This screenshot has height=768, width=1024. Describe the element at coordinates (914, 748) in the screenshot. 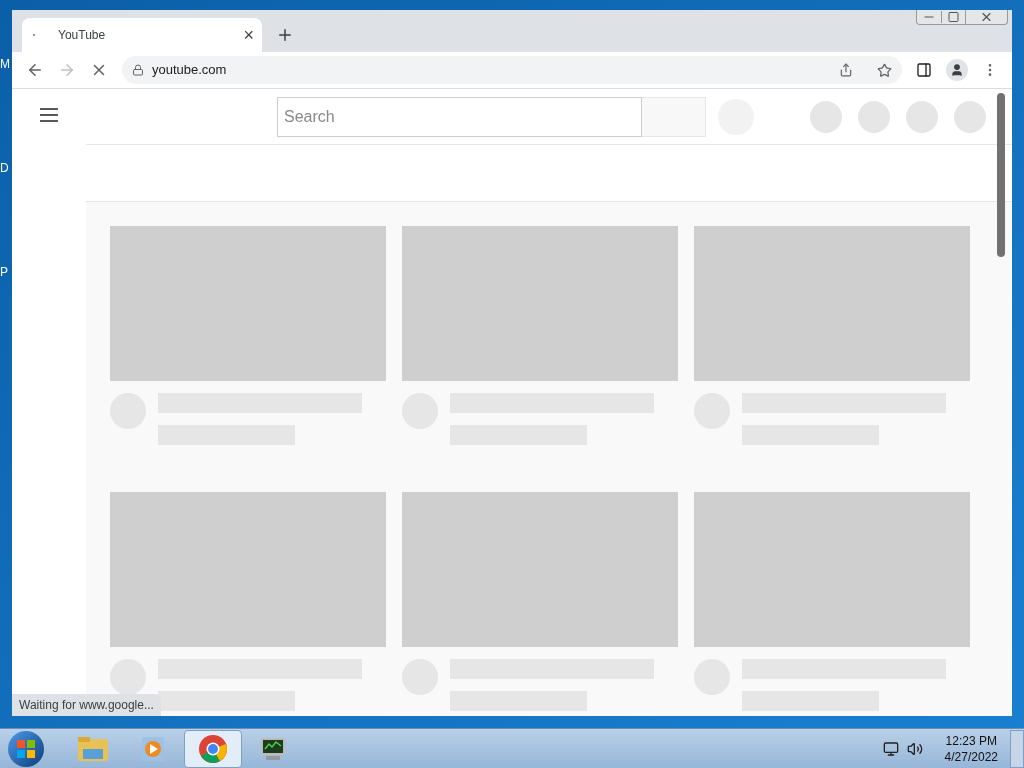

I see `volume-icon` at that location.